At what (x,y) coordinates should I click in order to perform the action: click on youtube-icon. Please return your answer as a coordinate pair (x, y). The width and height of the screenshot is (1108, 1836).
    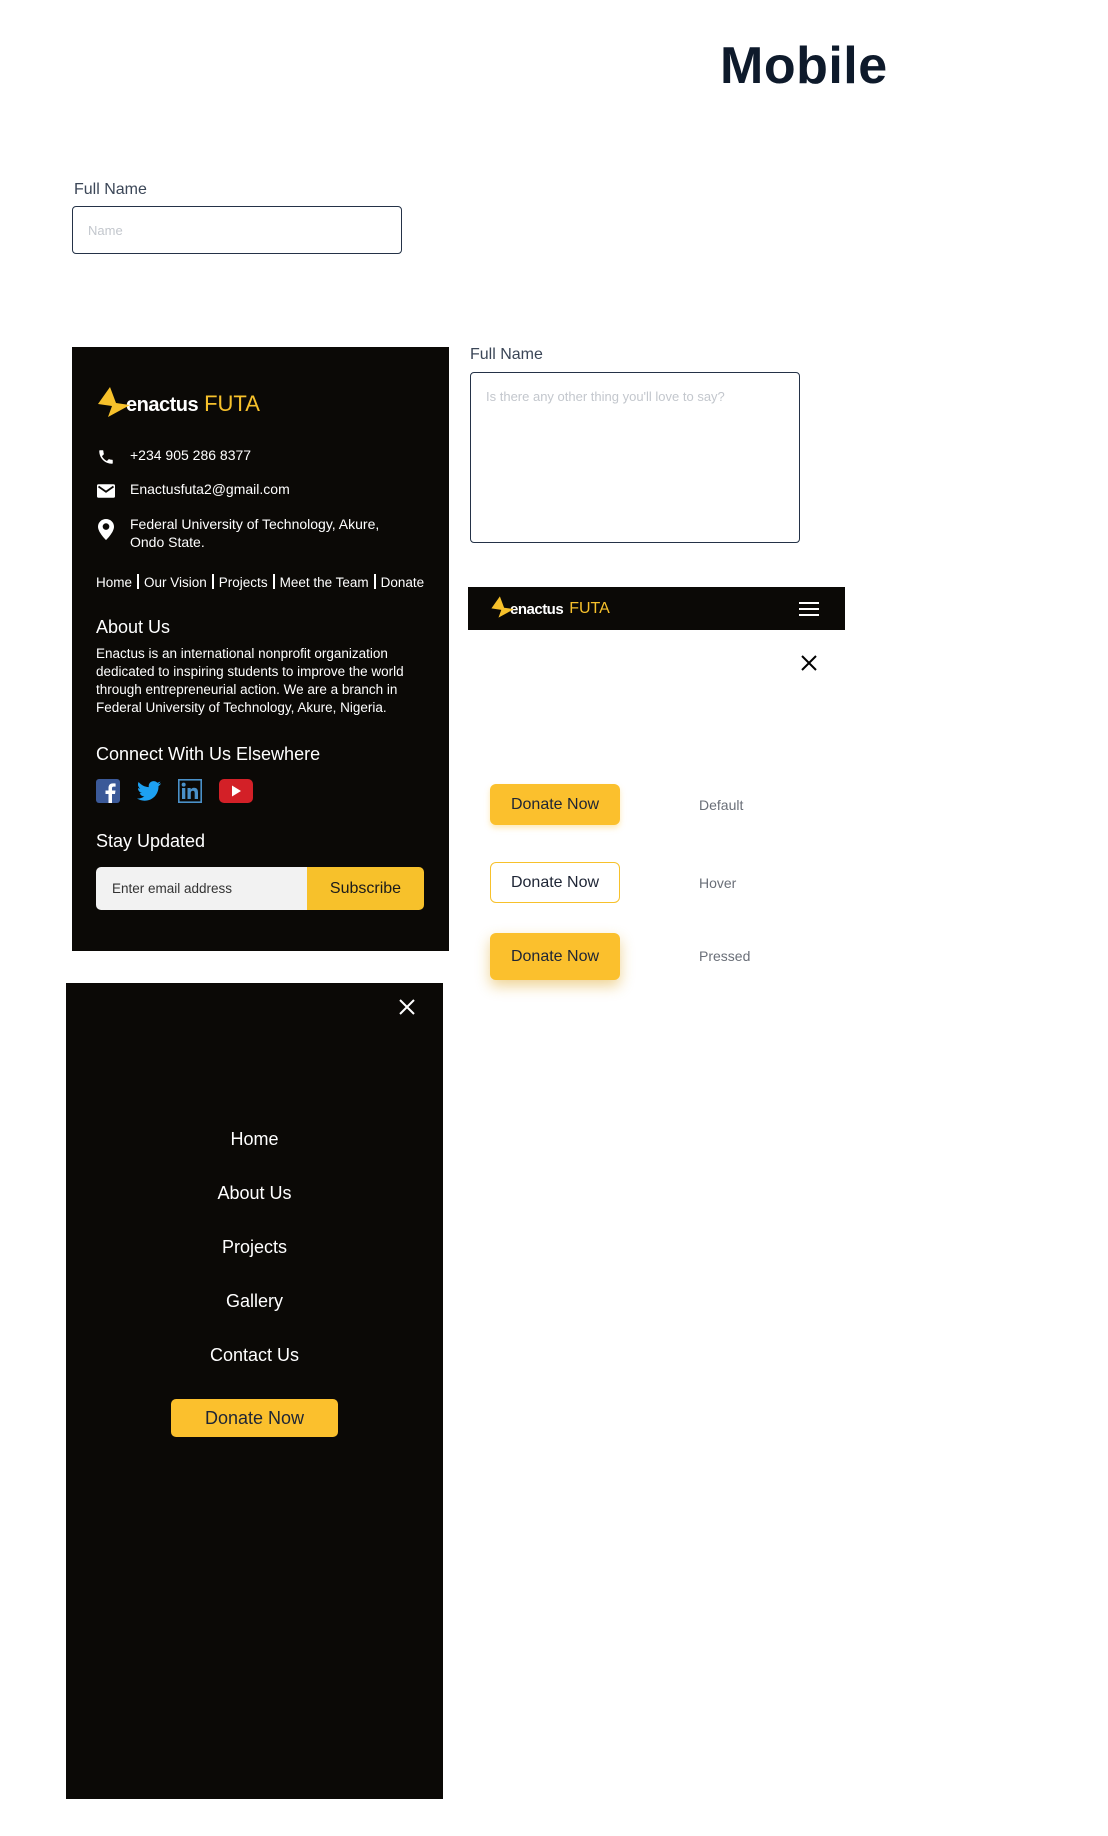
    Looking at the image, I should click on (236, 791).